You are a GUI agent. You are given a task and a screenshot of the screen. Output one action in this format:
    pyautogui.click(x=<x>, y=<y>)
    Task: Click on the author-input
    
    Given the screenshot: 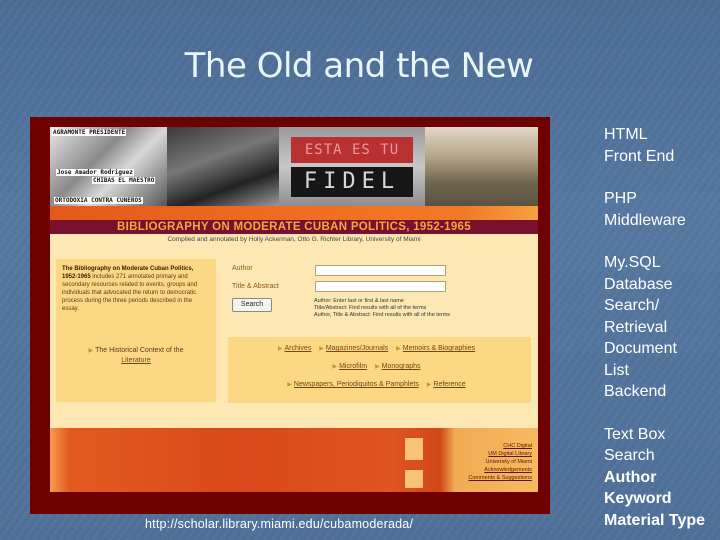 What is the action you would take?
    pyautogui.click(x=380, y=270)
    